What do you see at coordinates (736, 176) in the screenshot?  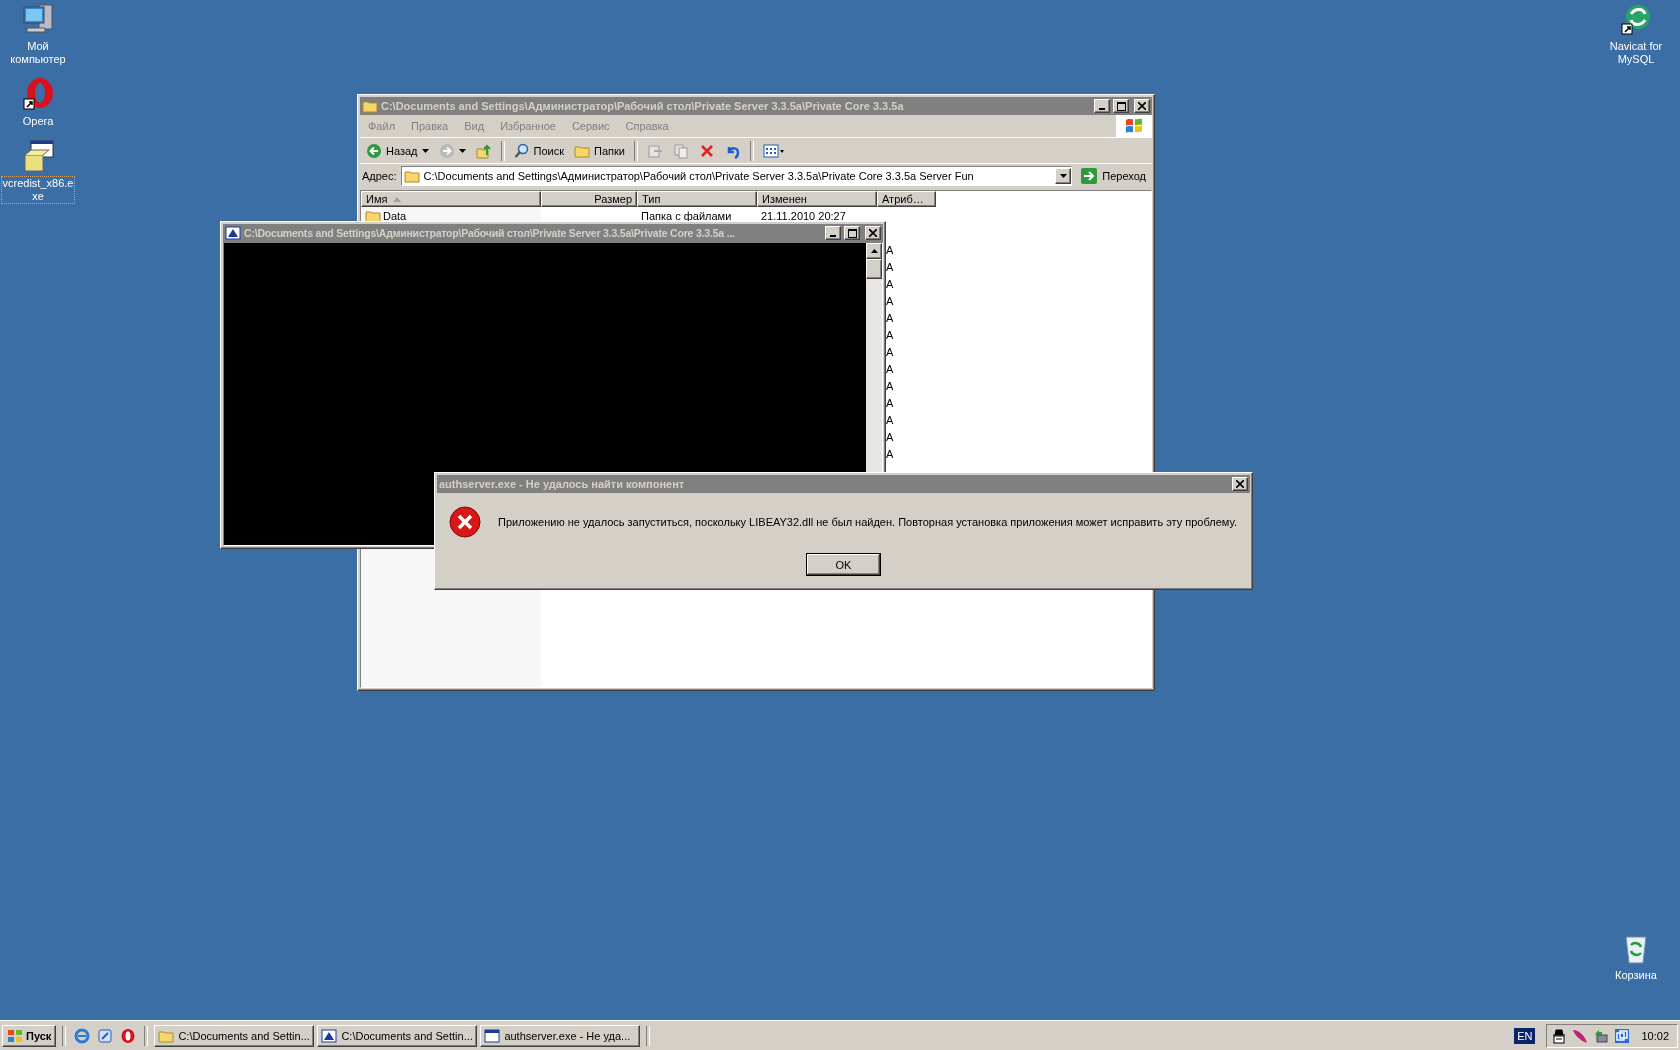 I see `address-field: C:\Documents and Settings\Администратор\Рабочий стол\Private Server 3.3.5a\Private Core 3.3.5a Server Fun` at bounding box center [736, 176].